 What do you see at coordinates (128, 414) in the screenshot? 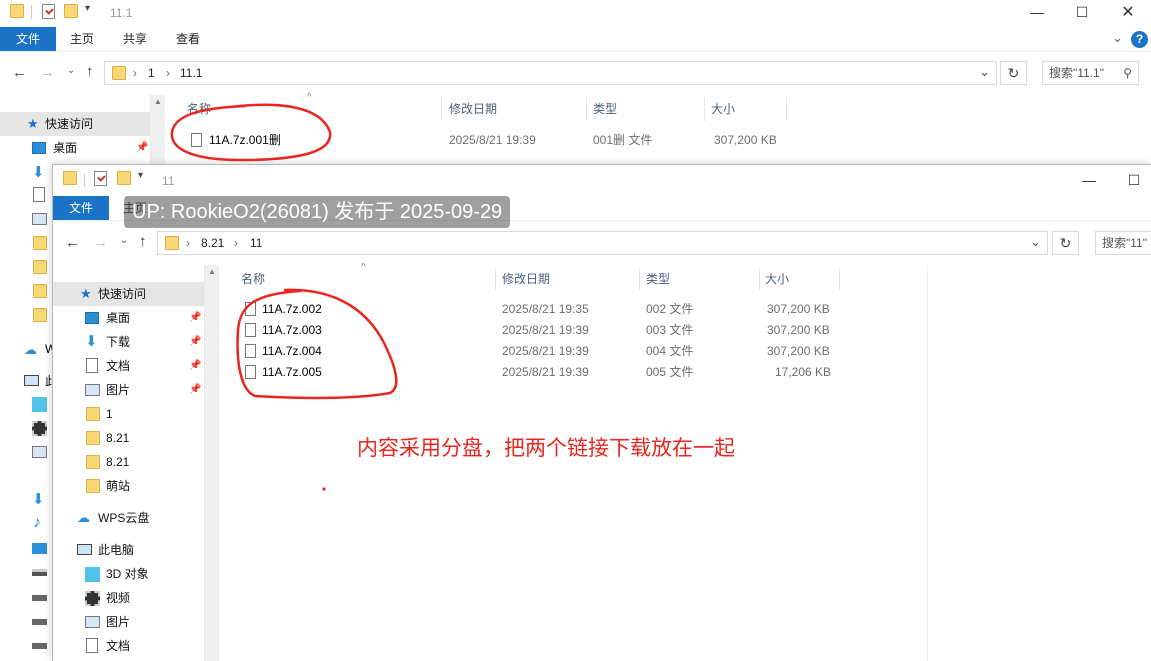
I see `nav-item-folder-1: 1` at bounding box center [128, 414].